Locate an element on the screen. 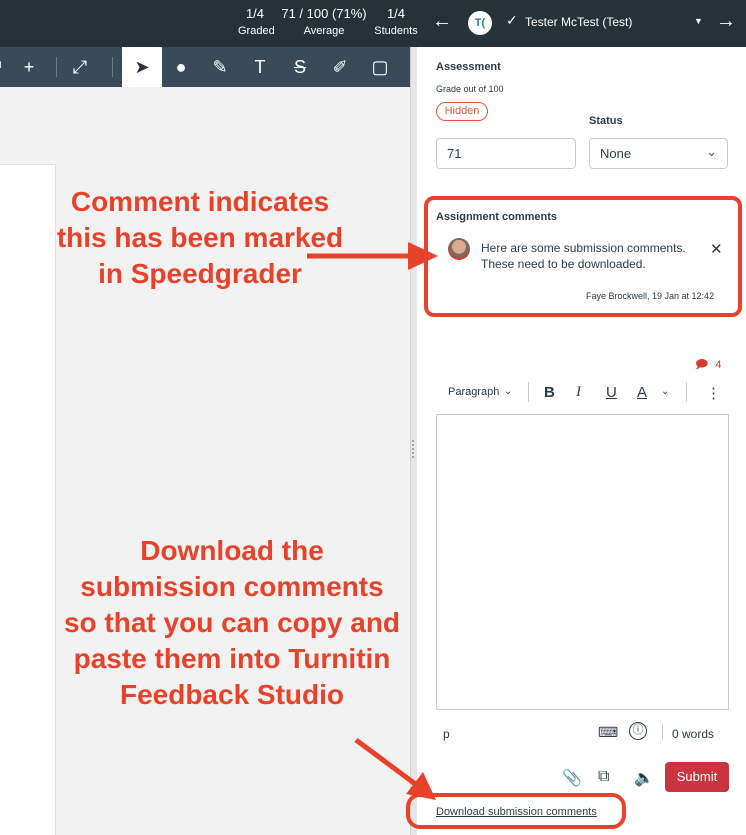 The image size is (746, 835). bold-button: B is located at coordinates (549, 392).